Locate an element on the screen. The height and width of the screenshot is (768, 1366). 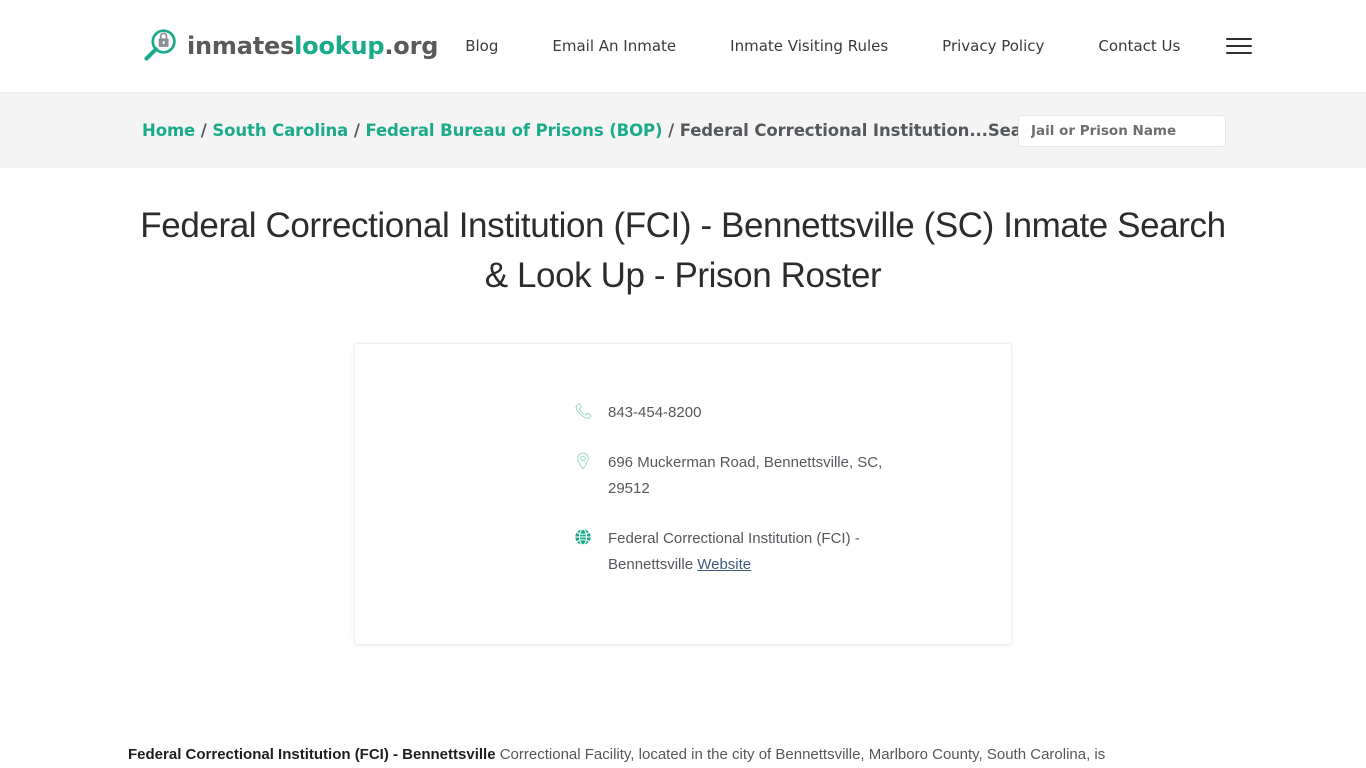
nav-link-blog: Blog is located at coordinates (481, 46).